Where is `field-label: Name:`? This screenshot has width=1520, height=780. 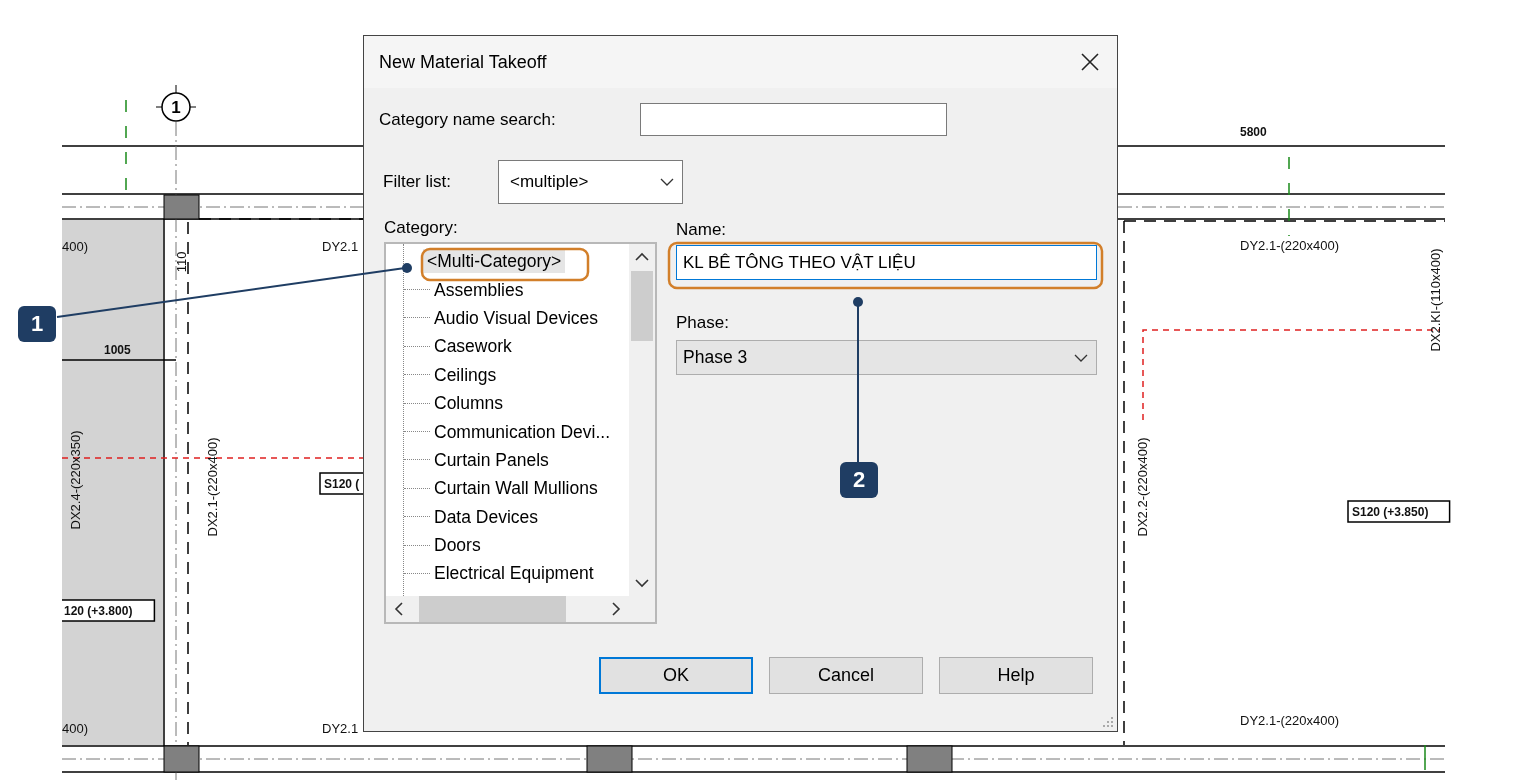
field-label: Name: is located at coordinates (702, 230).